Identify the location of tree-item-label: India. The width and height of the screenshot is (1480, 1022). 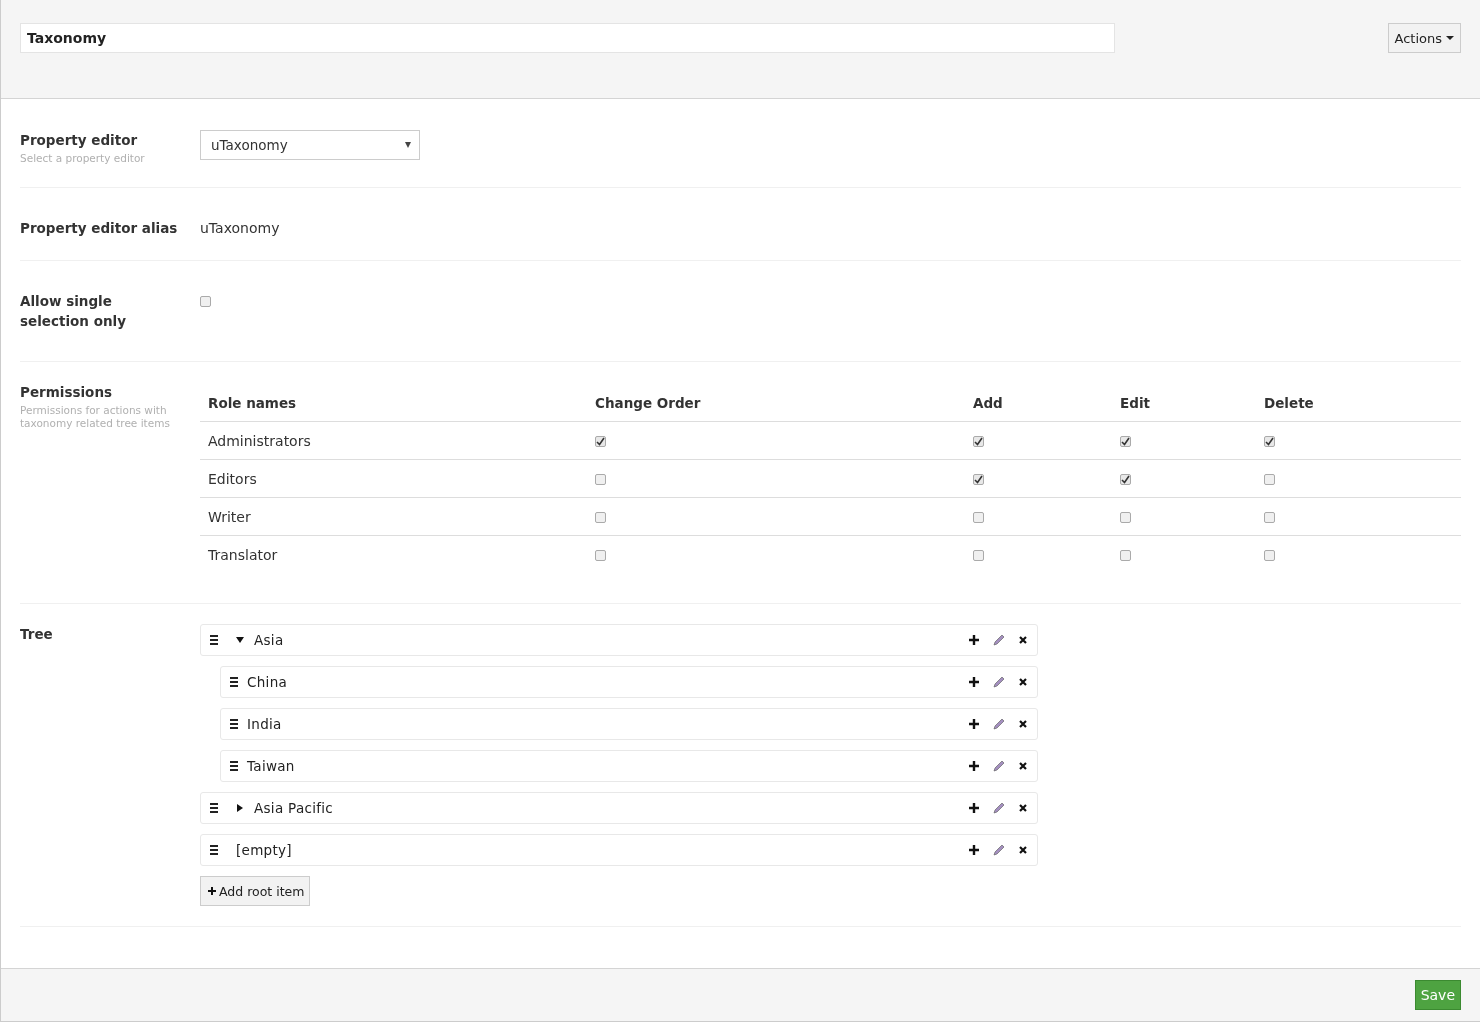
(264, 724).